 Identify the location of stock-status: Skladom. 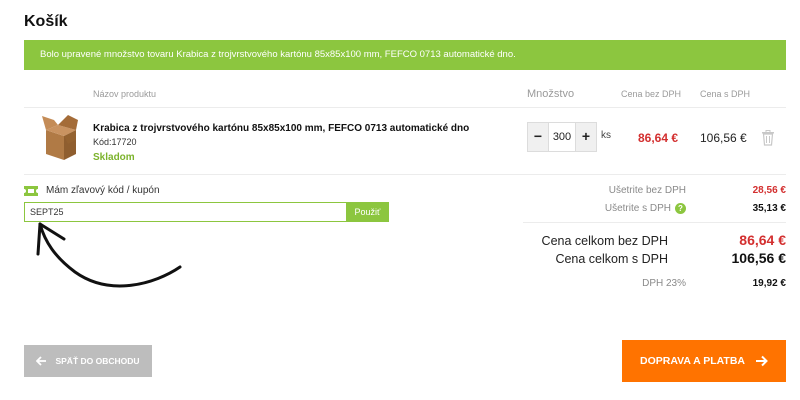
(114, 157).